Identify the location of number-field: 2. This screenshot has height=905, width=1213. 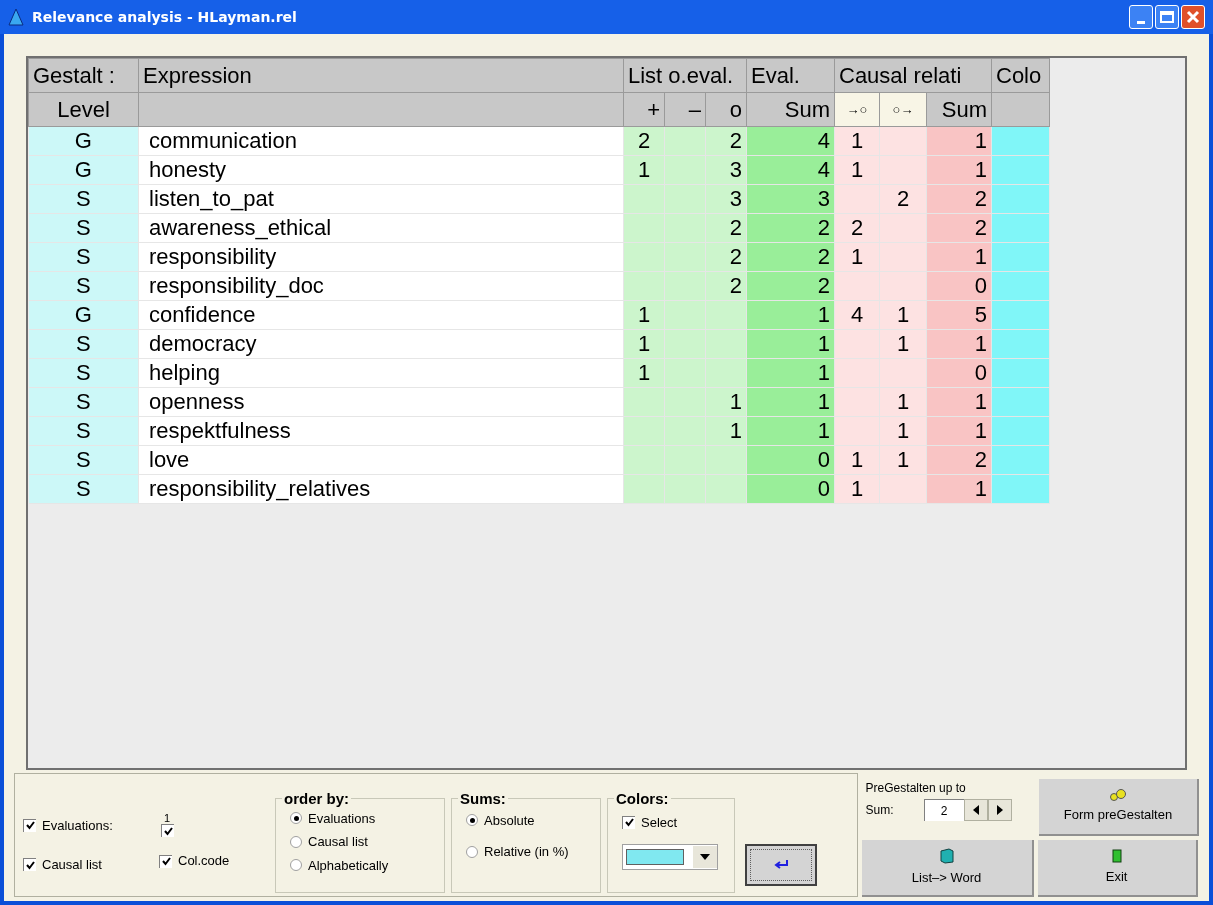
(943, 810).